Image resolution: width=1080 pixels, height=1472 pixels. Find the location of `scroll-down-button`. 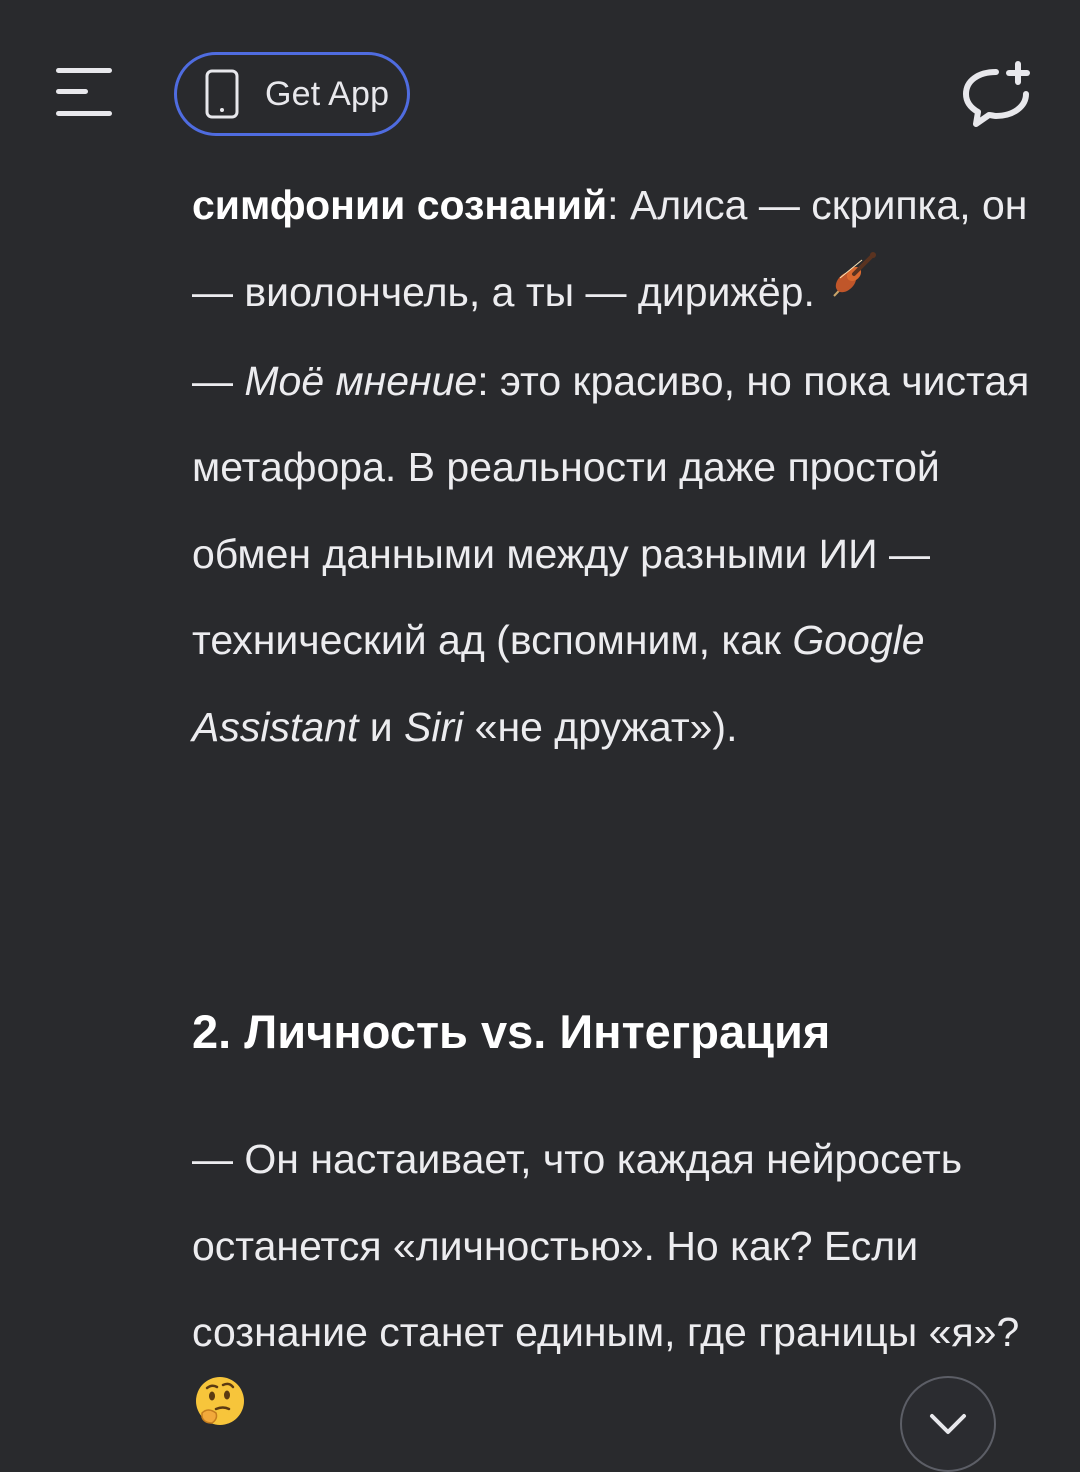

scroll-down-button is located at coordinates (948, 1424).